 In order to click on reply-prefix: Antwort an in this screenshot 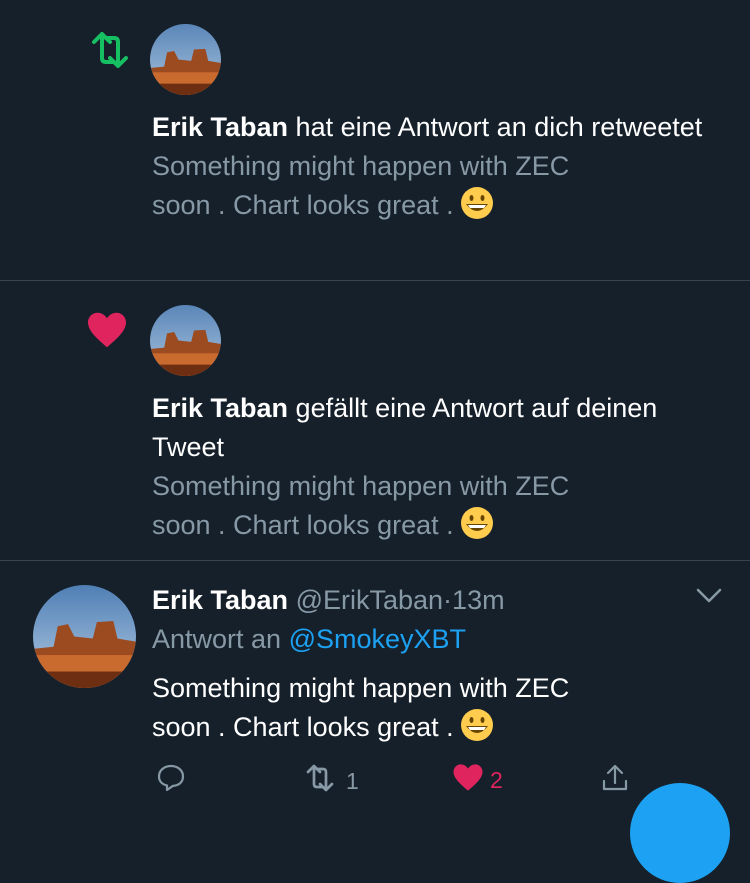, I will do `click(217, 639)`.